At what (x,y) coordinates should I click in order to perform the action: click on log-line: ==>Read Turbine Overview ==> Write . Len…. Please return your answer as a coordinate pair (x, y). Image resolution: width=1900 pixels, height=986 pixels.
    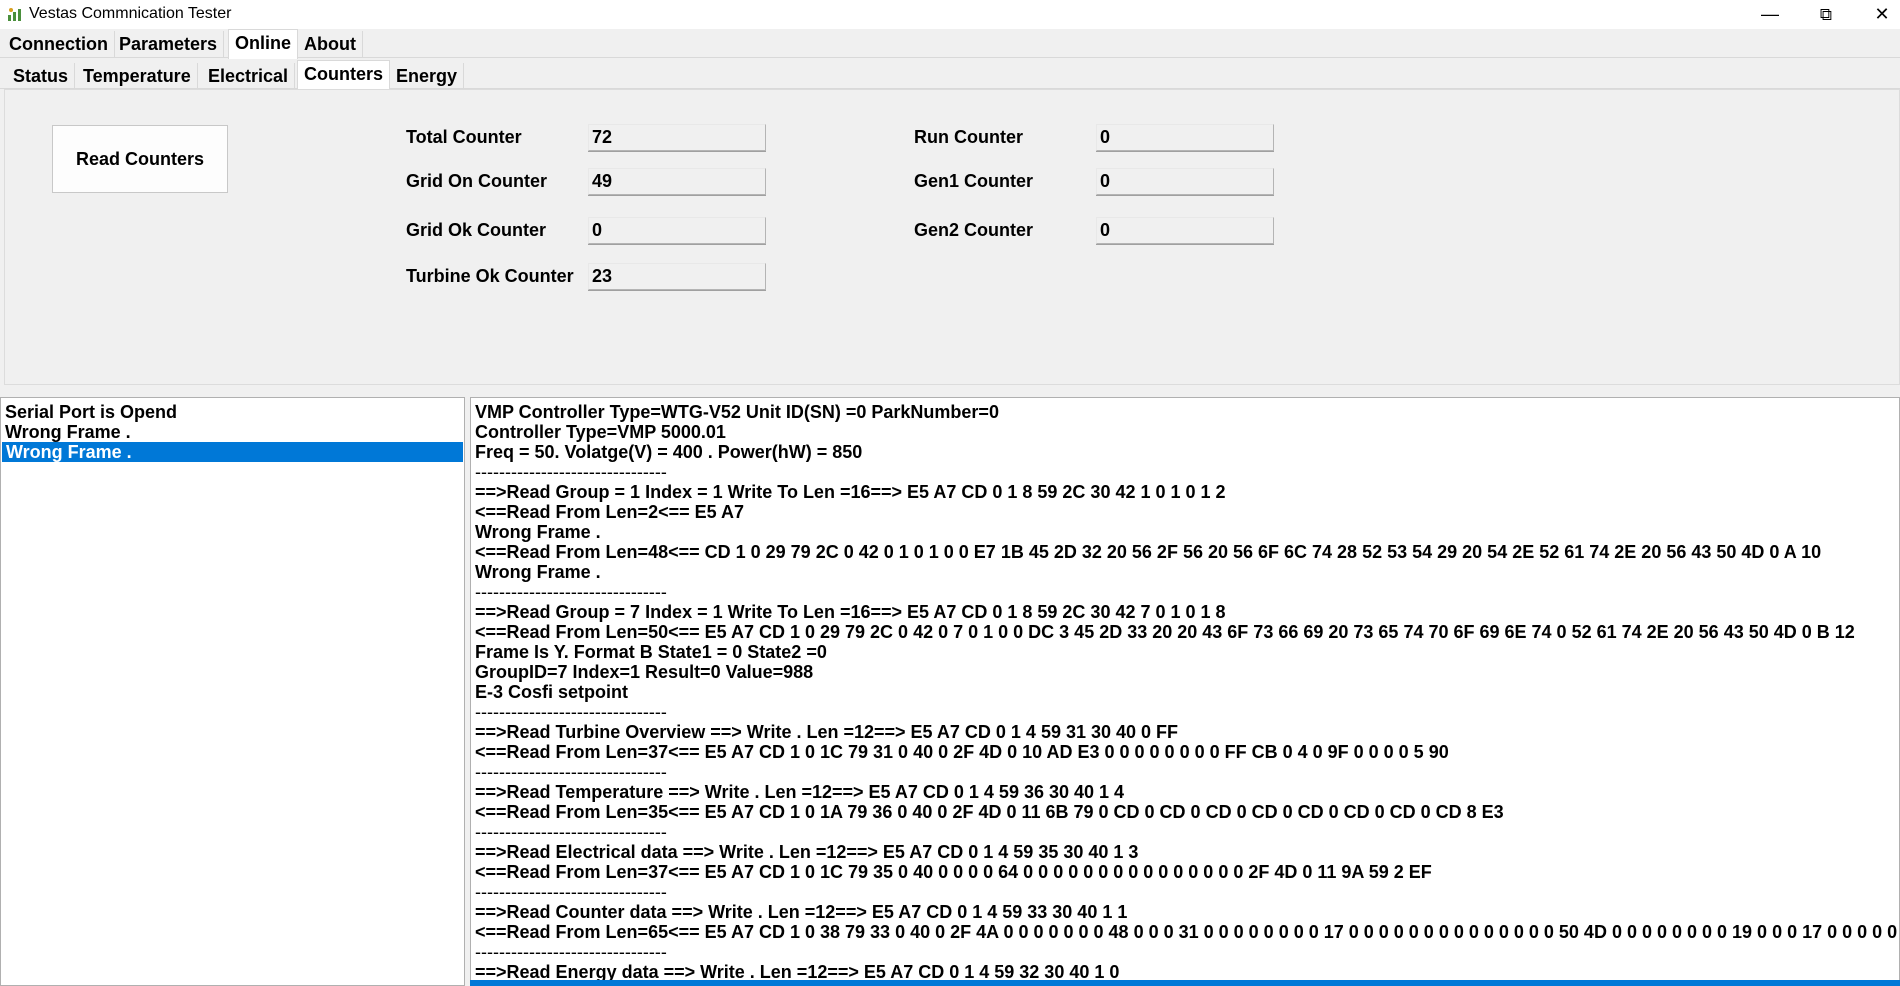
    Looking at the image, I should click on (1185, 732).